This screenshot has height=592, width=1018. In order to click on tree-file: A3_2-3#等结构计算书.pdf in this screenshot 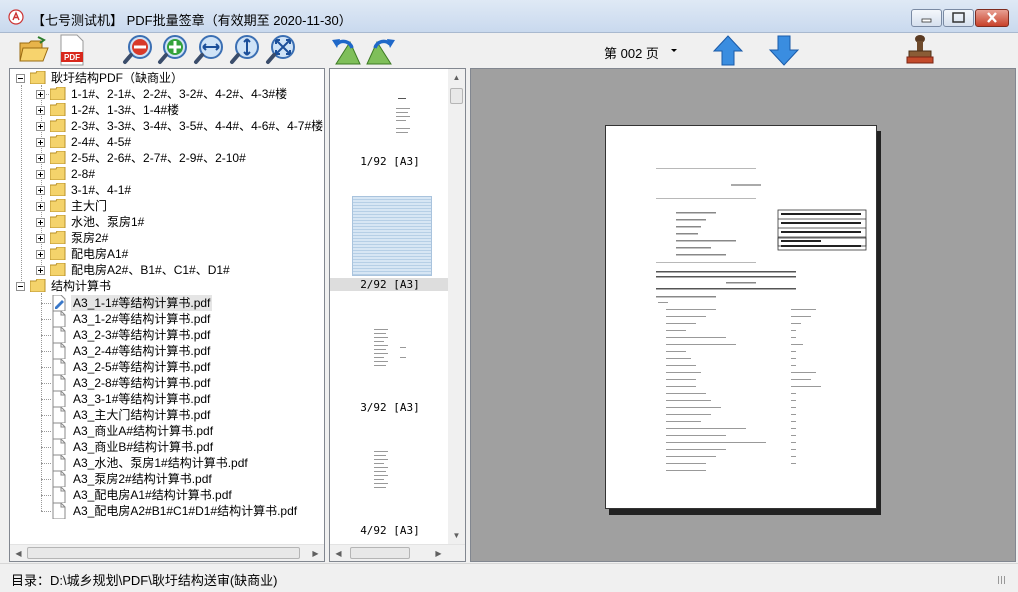, I will do `click(167, 335)`.